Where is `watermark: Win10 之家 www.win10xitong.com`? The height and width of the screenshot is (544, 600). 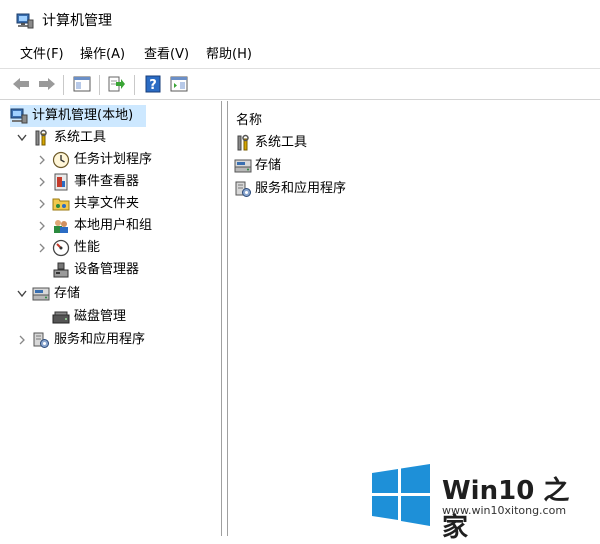 watermark: Win10 之家 www.win10xitong.com is located at coordinates (482, 503).